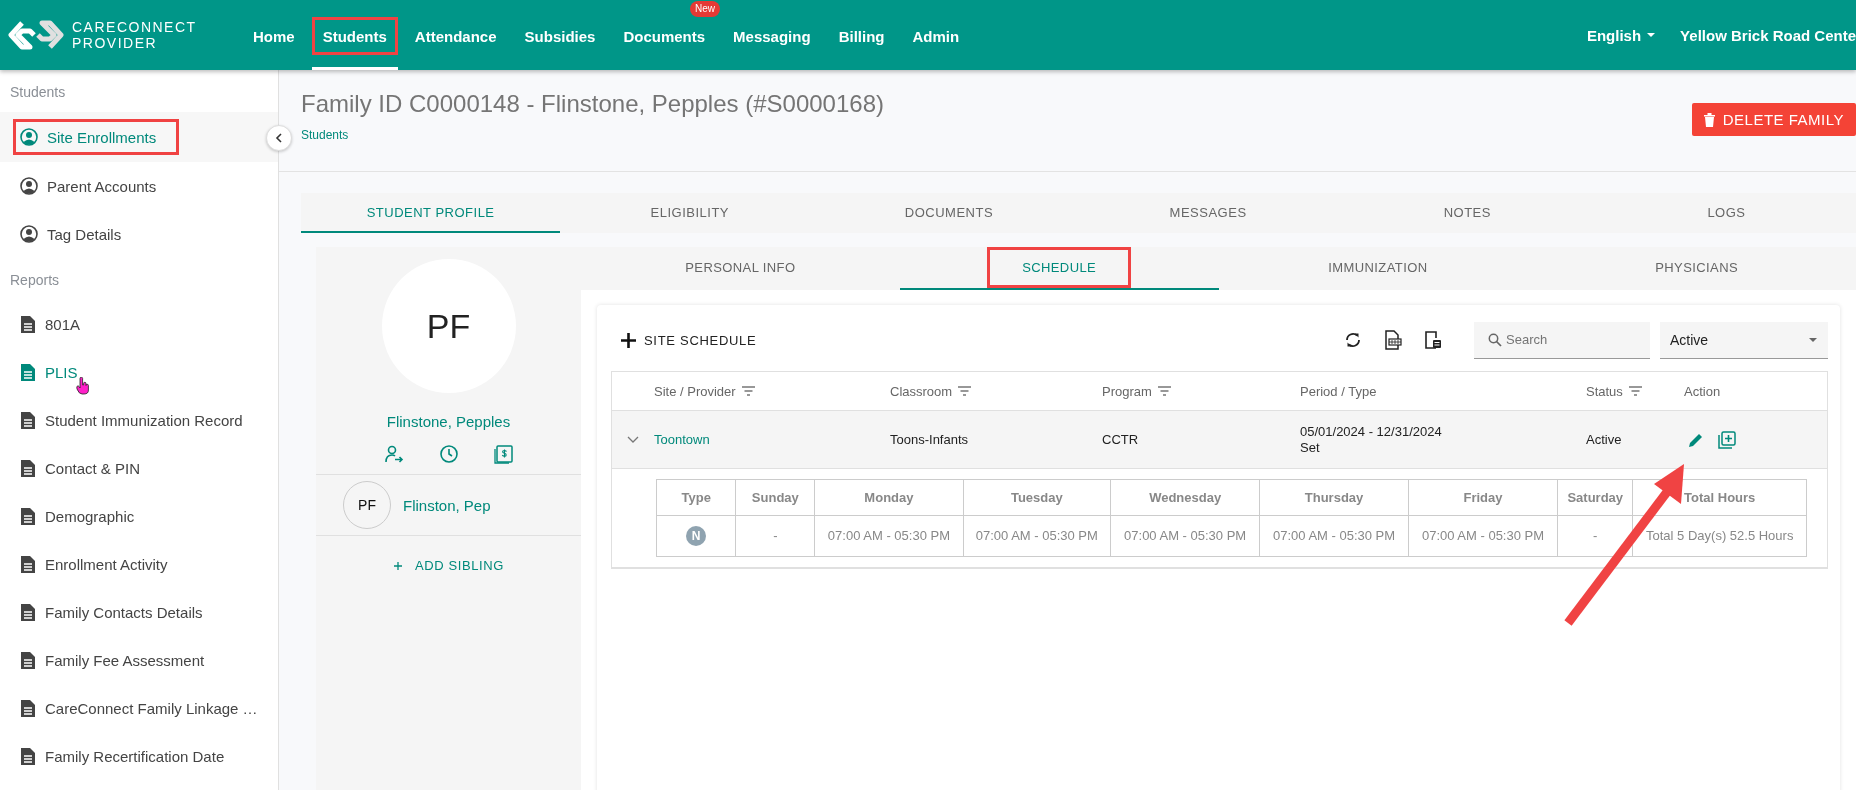  Describe the element at coordinates (1371, 431) in the screenshot. I see `table-cell: 05/01/2024 - 12/31/2024` at that location.